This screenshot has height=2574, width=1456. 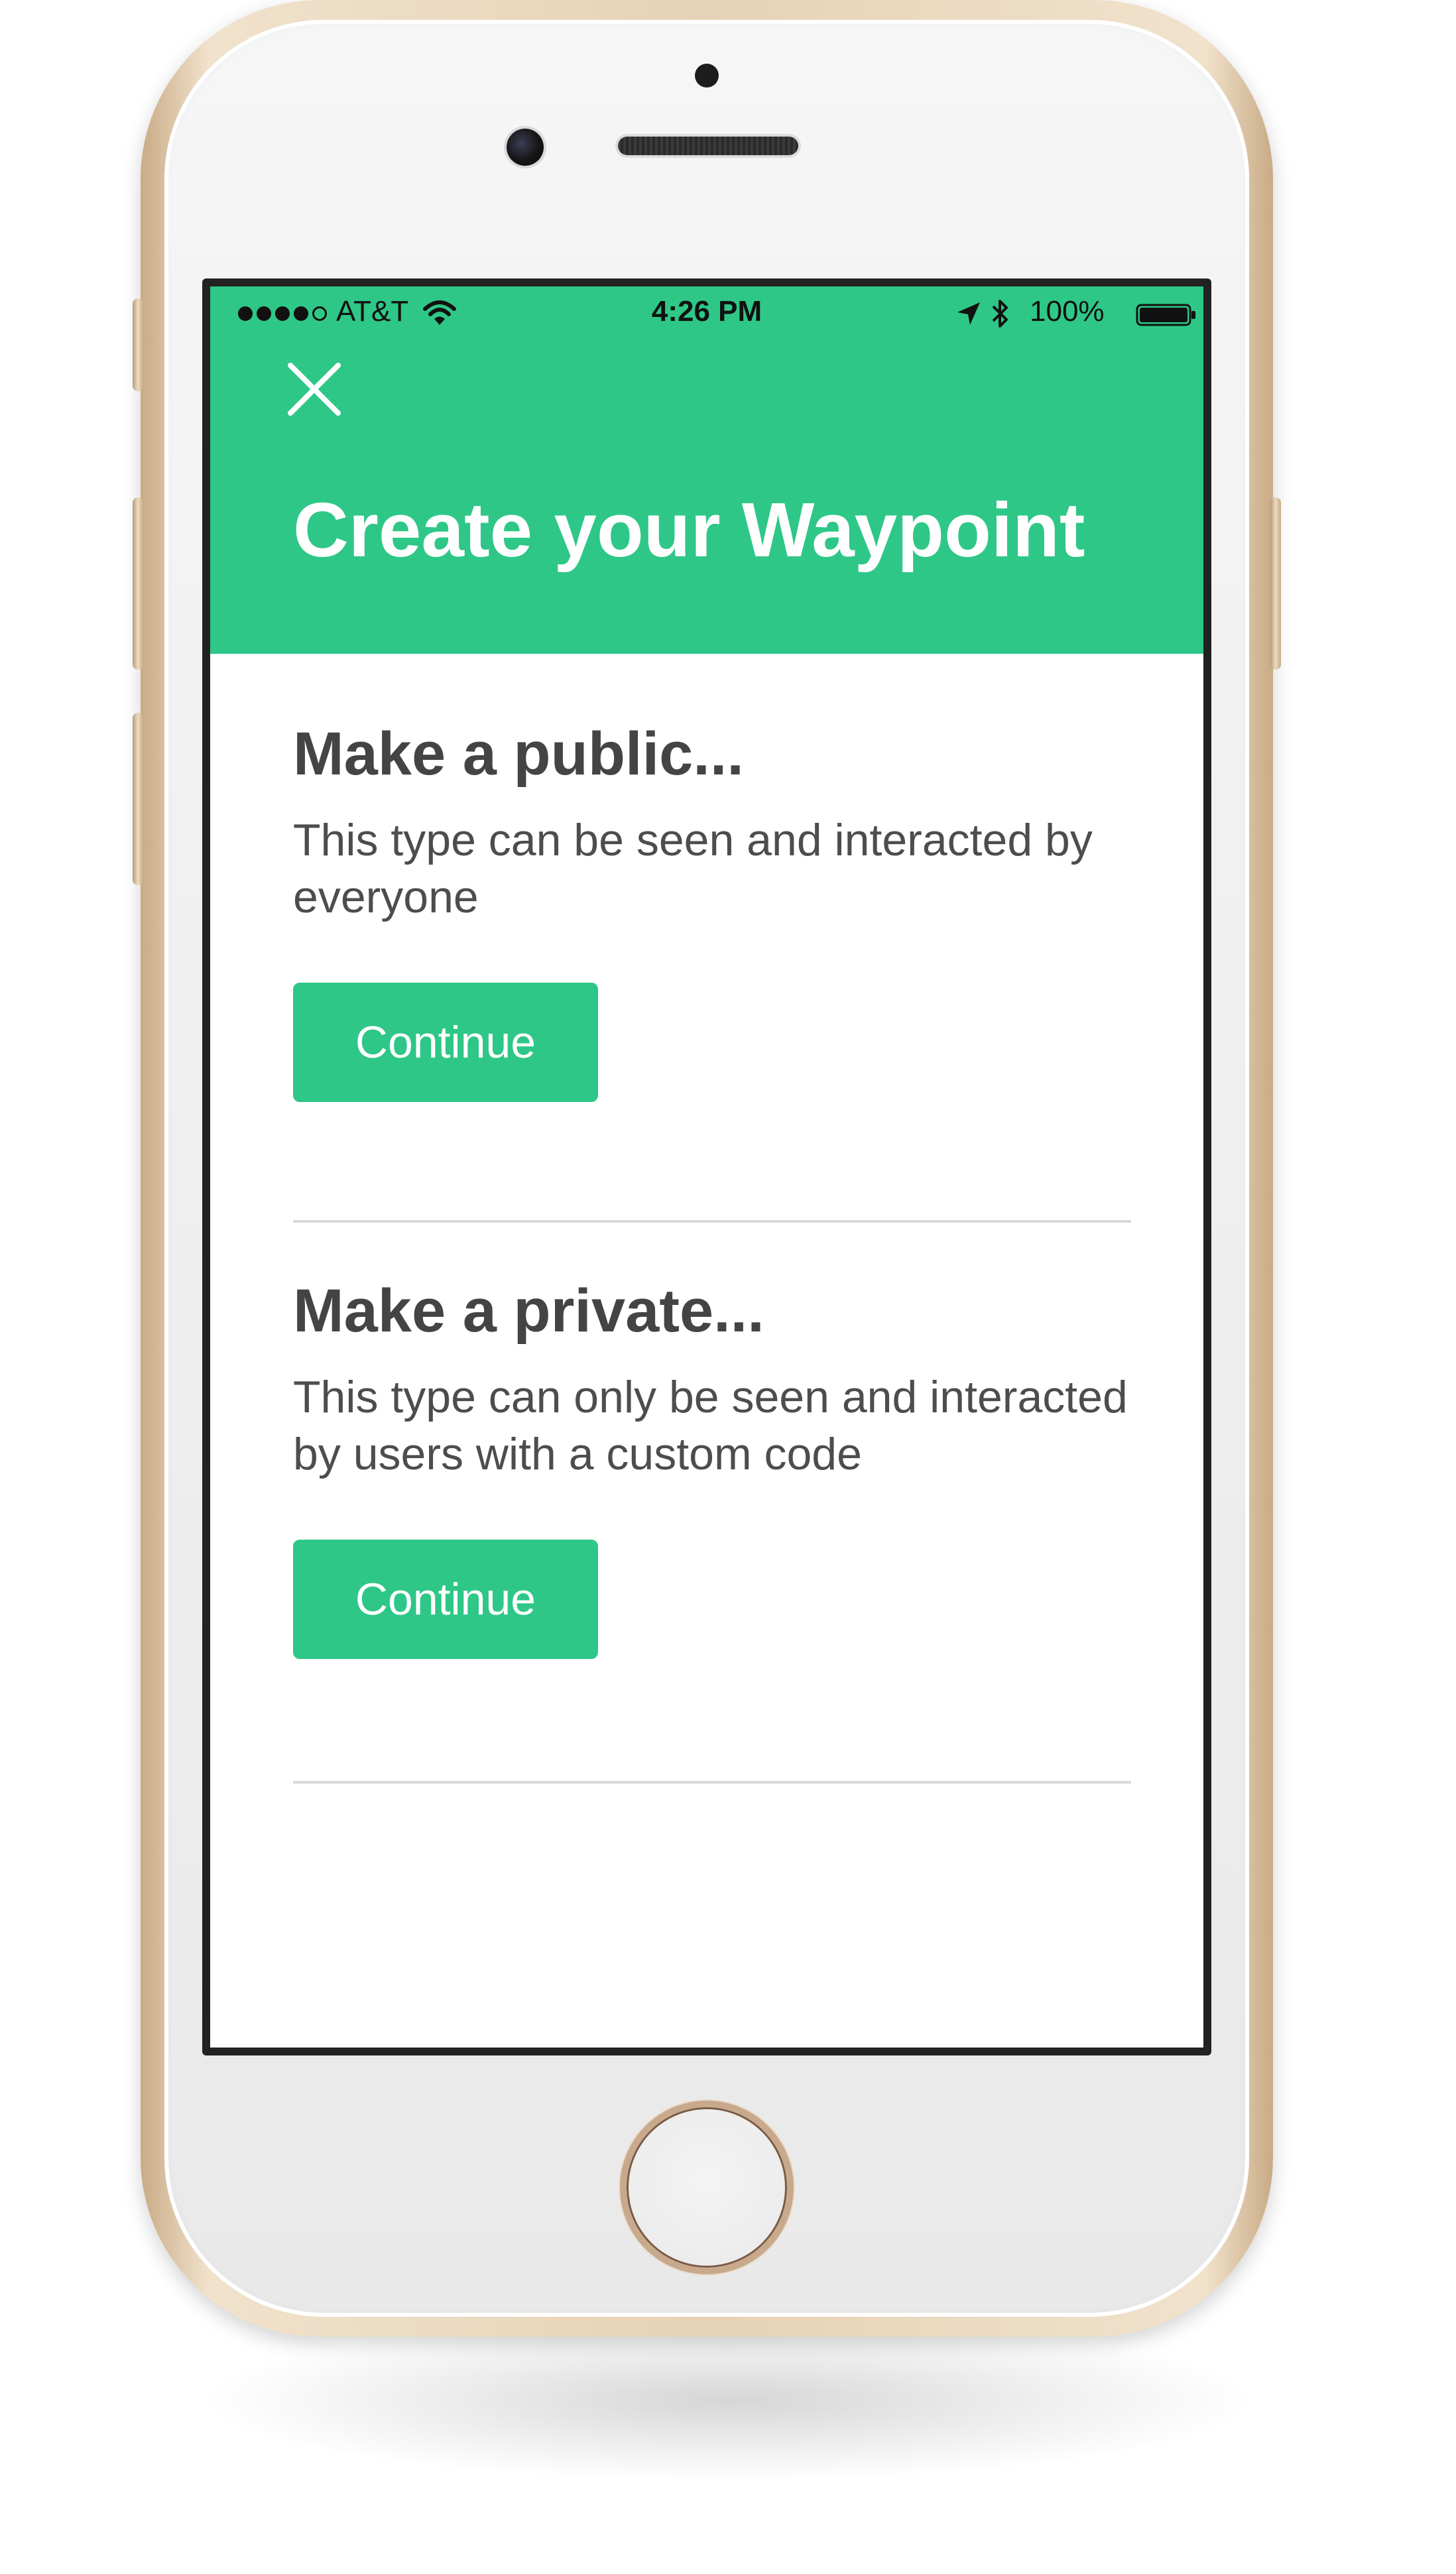 I want to click on bluetooth-icon, so click(x=1000, y=314).